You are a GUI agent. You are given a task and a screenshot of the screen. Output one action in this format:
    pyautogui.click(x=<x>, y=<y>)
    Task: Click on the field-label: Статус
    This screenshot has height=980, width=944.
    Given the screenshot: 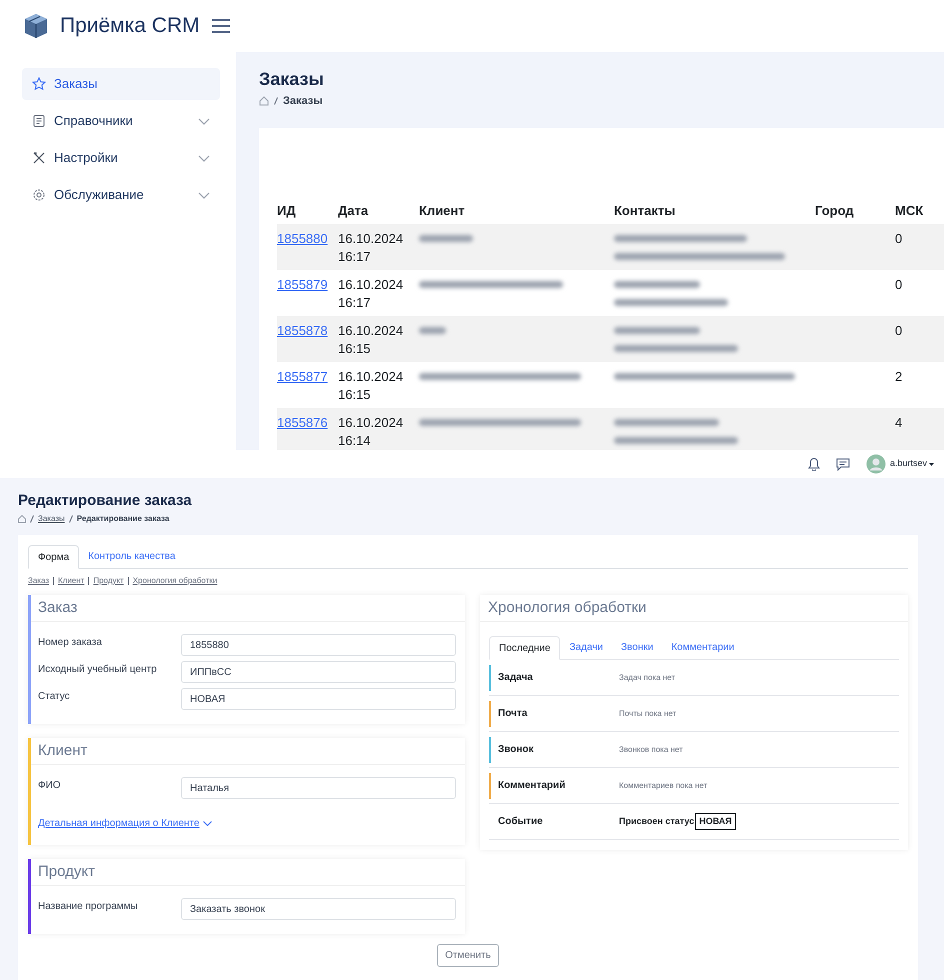 What is the action you would take?
    pyautogui.click(x=54, y=697)
    